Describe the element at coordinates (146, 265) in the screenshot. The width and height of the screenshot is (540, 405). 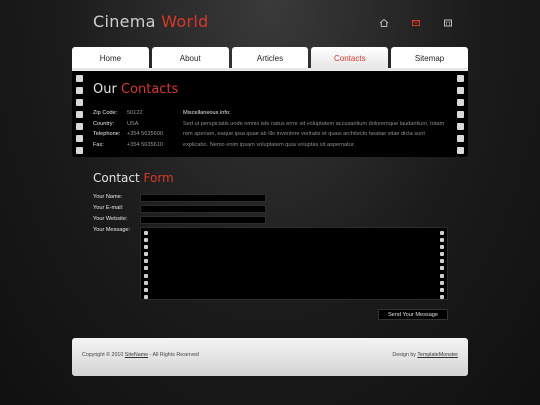
I see `message-film-holes-left` at that location.